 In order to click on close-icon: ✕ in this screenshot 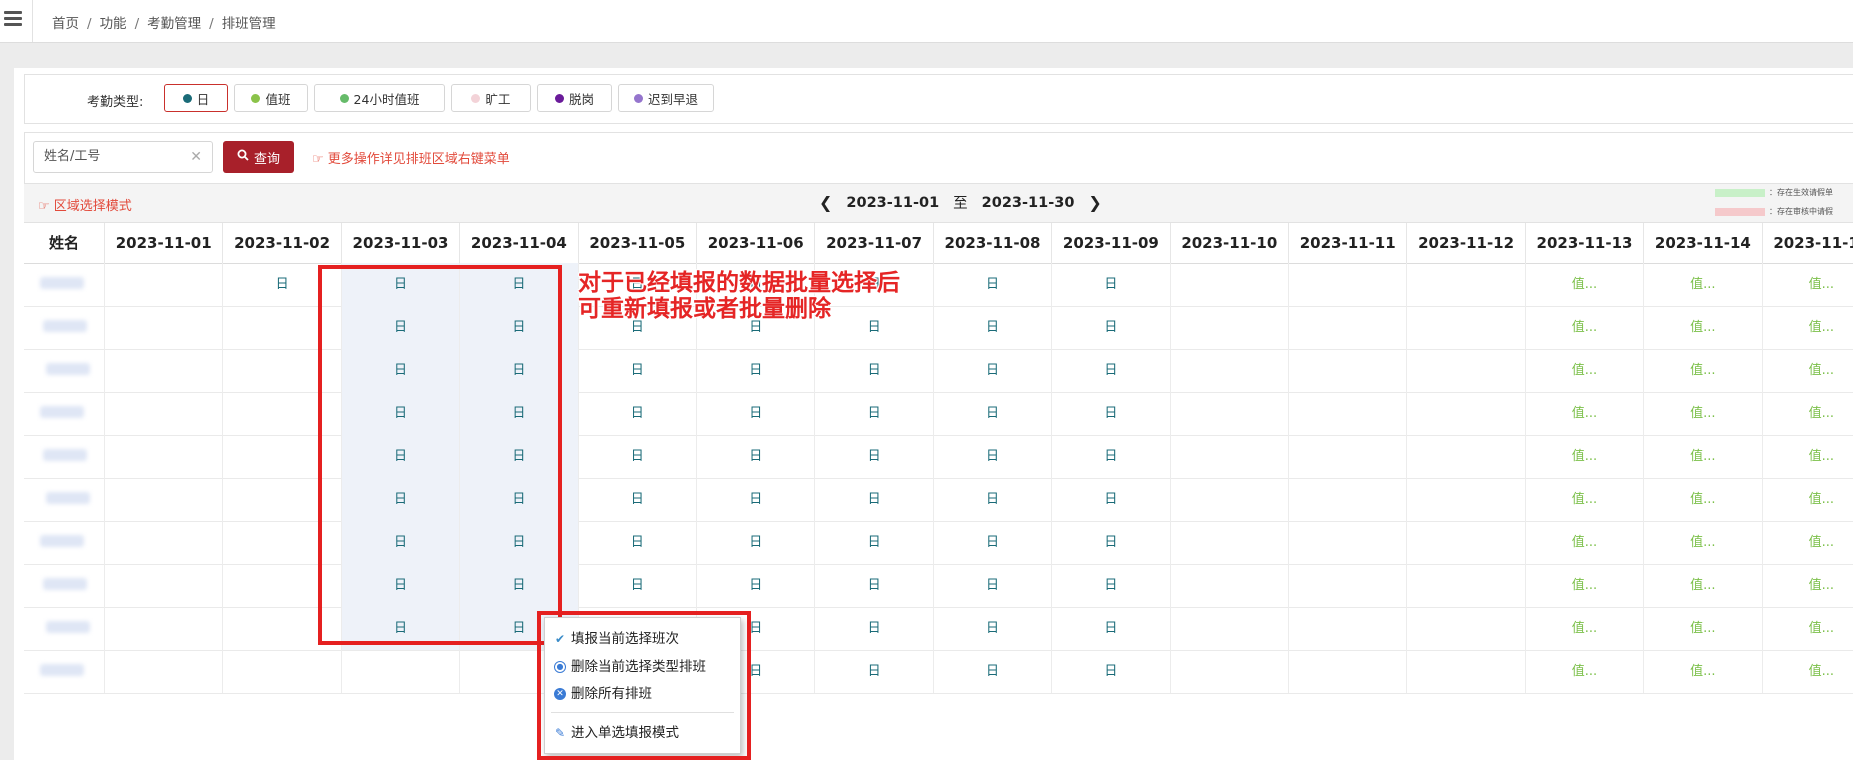, I will do `click(196, 157)`.